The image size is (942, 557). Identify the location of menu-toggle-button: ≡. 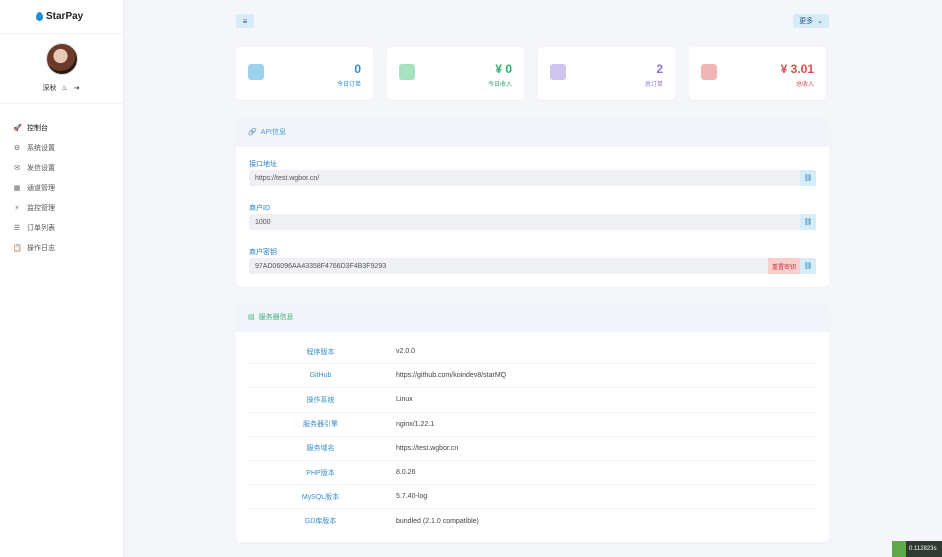
(245, 21).